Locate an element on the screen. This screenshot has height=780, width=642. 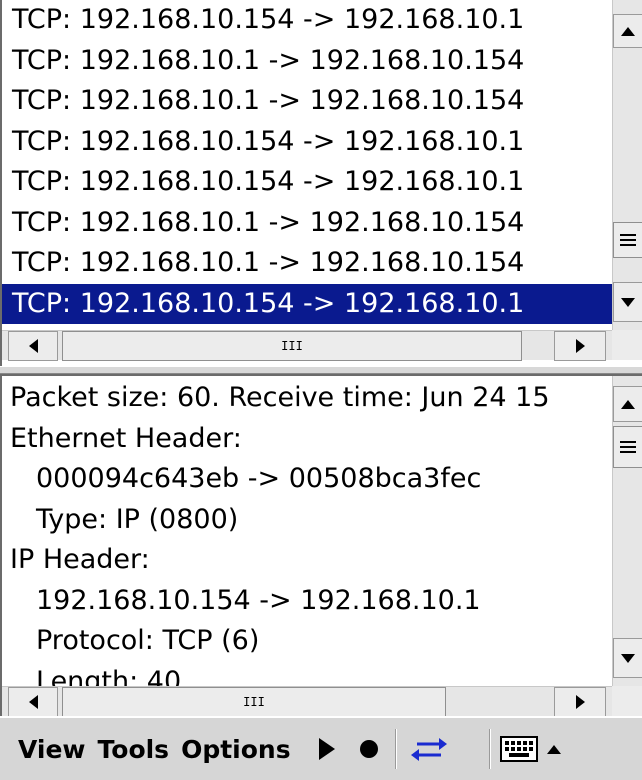
menu-options: Options is located at coordinates (236, 749).